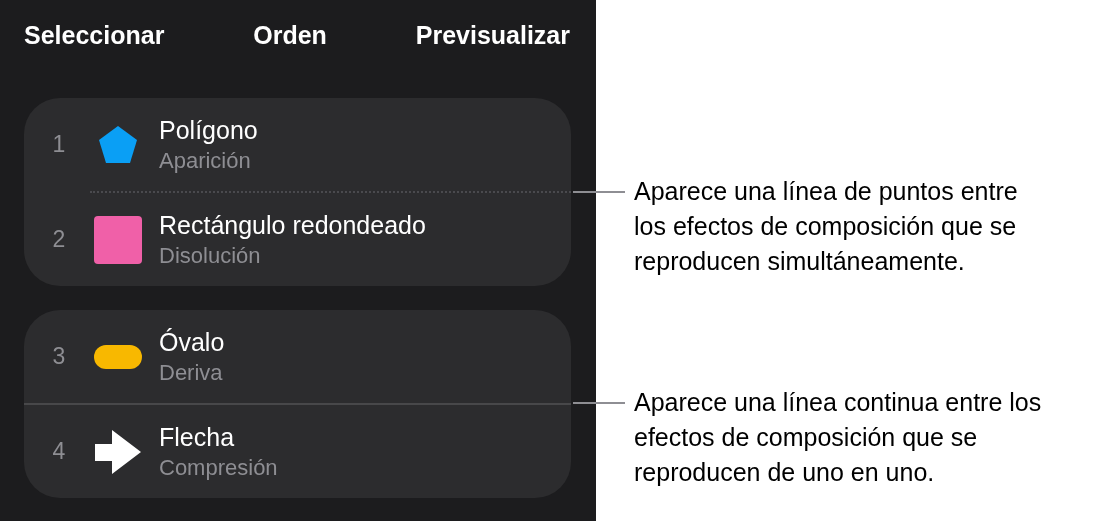 The width and height of the screenshot is (1096, 521). I want to click on effect-name: Disolución, so click(210, 255).